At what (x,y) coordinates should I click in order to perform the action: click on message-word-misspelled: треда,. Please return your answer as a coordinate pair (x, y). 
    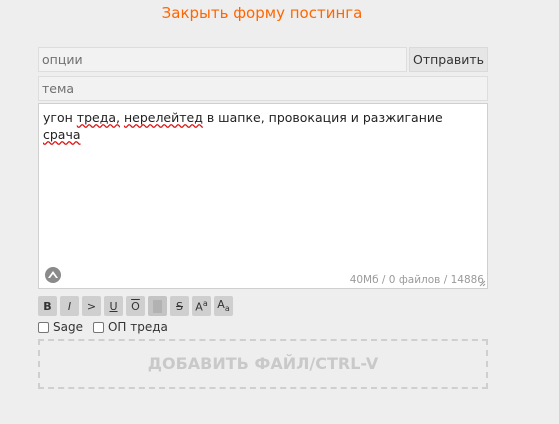
    Looking at the image, I should click on (98, 117).